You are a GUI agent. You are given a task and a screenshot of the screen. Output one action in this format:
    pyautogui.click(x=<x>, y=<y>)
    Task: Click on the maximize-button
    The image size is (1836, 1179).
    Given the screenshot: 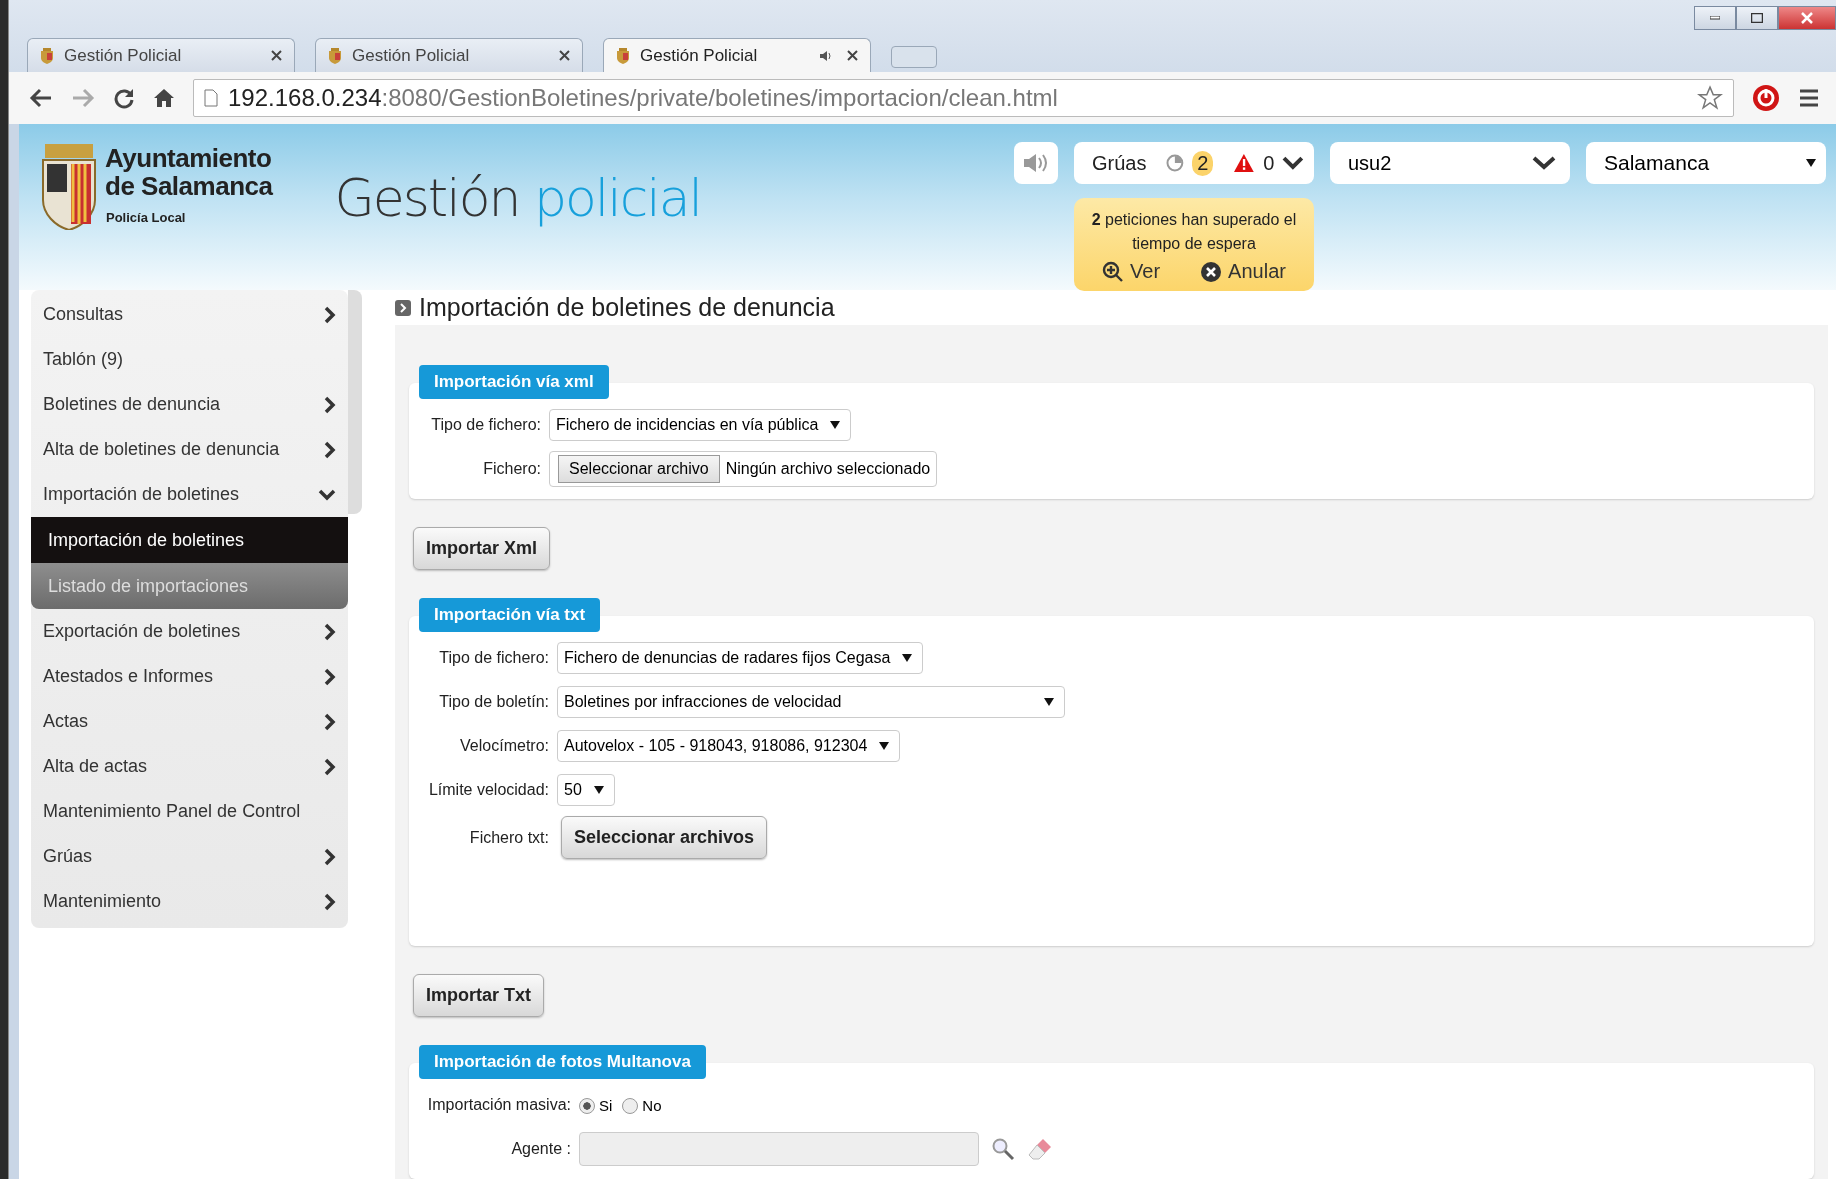 What is the action you would take?
    pyautogui.click(x=1757, y=18)
    